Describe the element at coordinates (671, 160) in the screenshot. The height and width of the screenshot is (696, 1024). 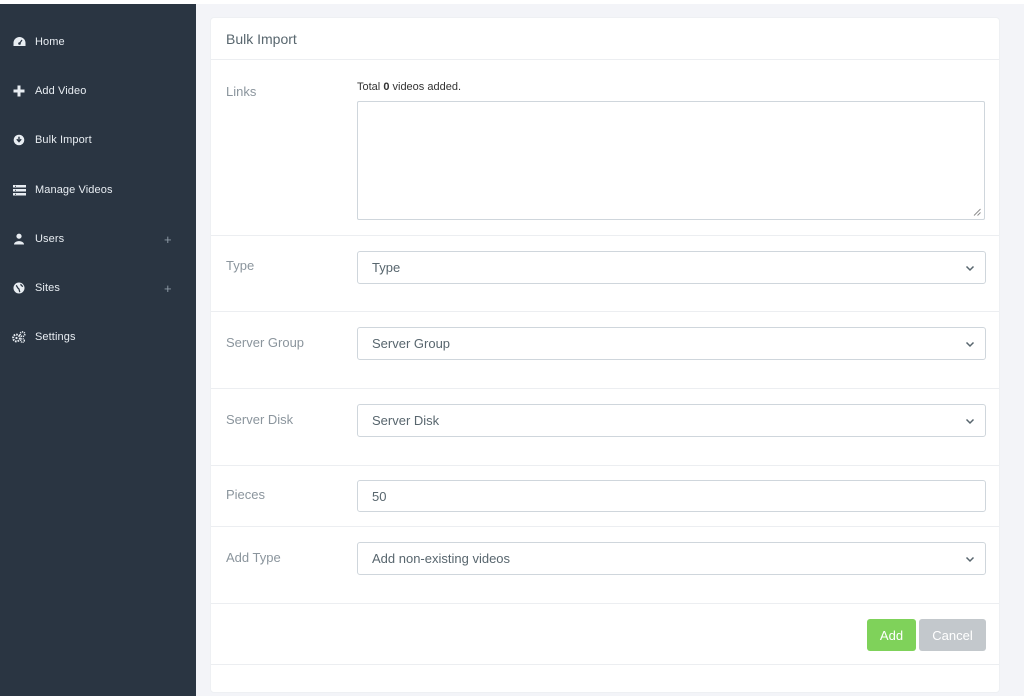
I see `links-textarea` at that location.